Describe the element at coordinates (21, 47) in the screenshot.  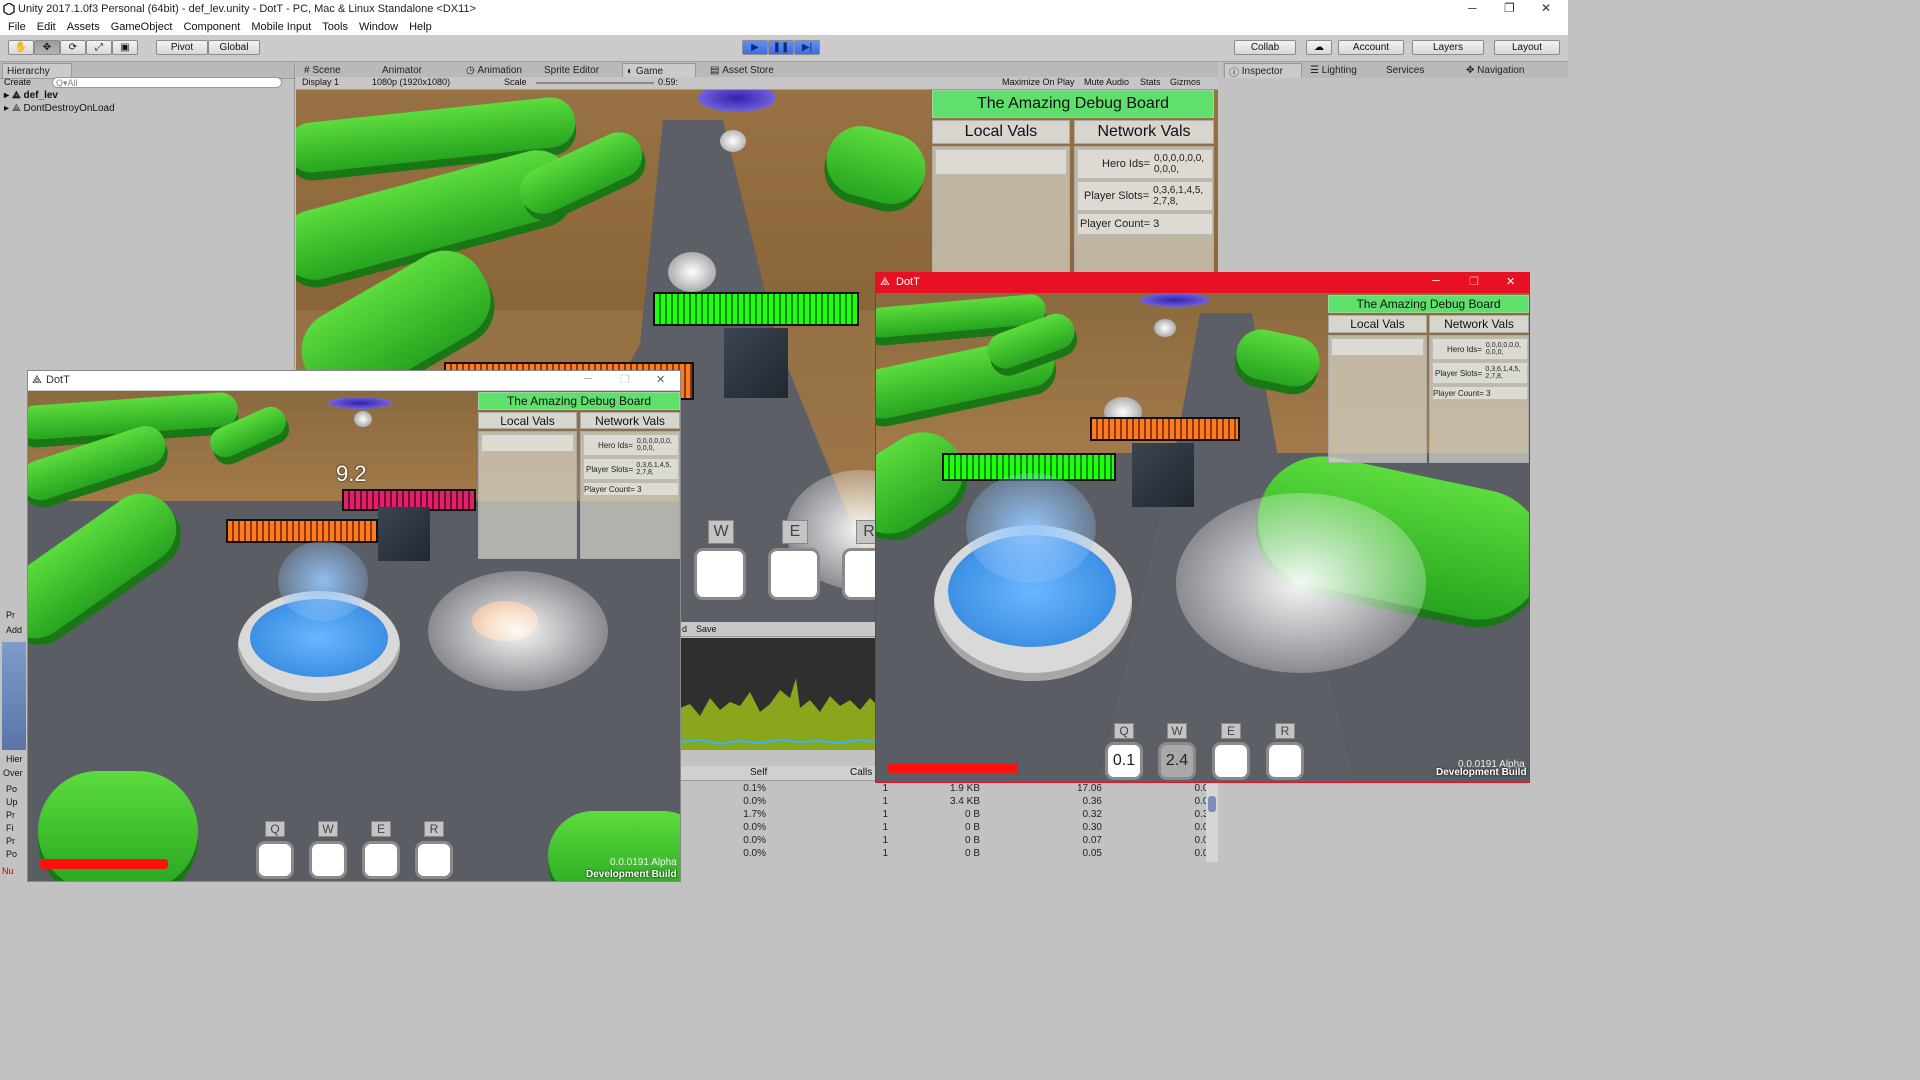
I see `hand-tool-button: ✋` at that location.